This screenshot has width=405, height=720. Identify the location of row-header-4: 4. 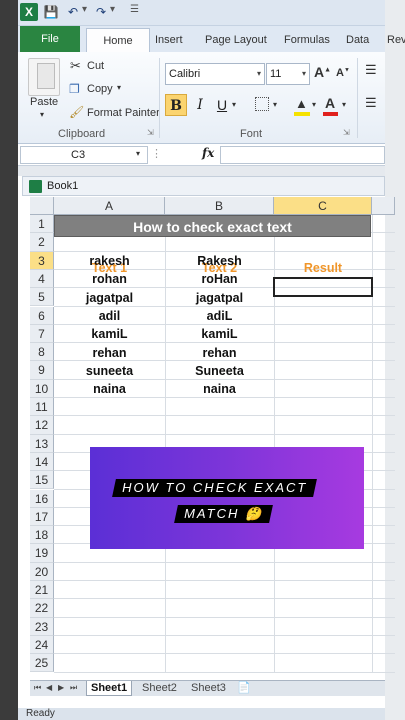
(42, 279).